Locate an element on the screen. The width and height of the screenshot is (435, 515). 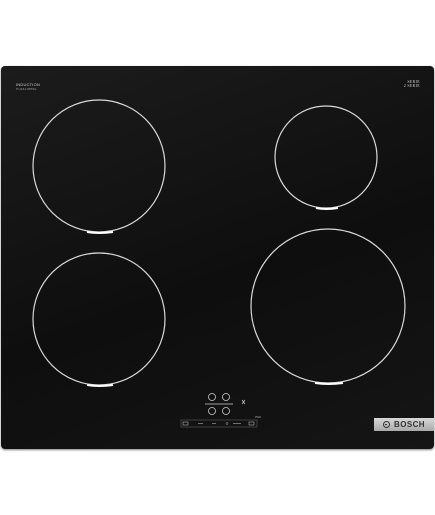
timer-icon is located at coordinates (227, 423).